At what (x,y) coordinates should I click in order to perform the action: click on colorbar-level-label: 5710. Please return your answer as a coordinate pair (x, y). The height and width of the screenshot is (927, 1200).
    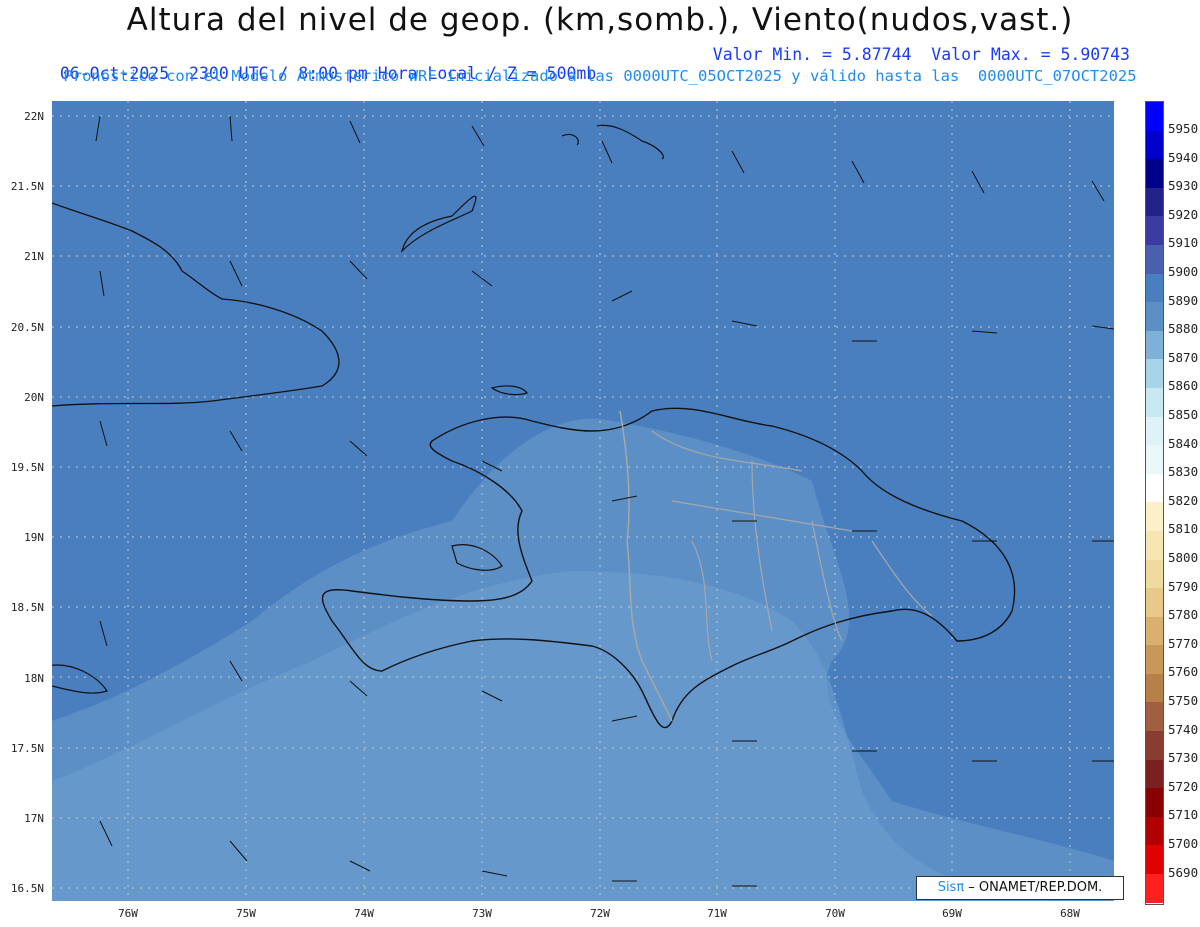
    Looking at the image, I should click on (1183, 815).